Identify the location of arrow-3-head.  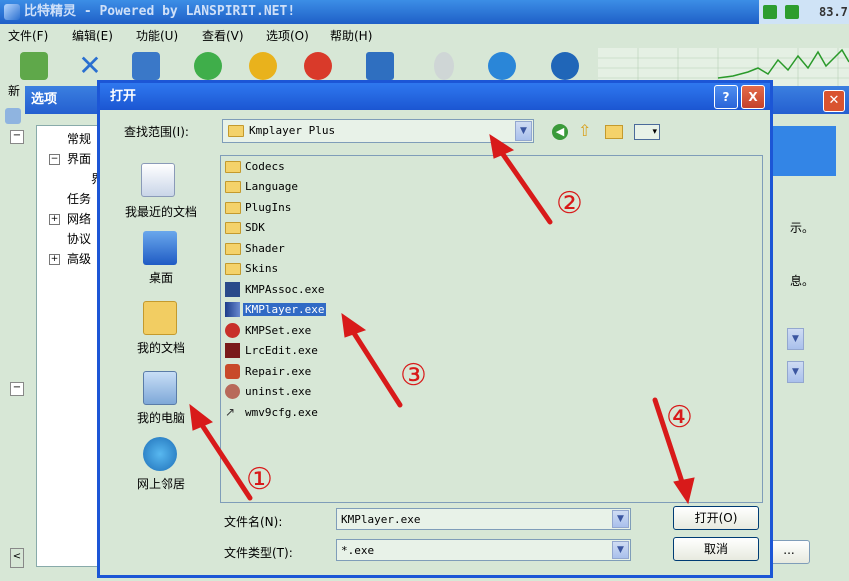
(354, 325).